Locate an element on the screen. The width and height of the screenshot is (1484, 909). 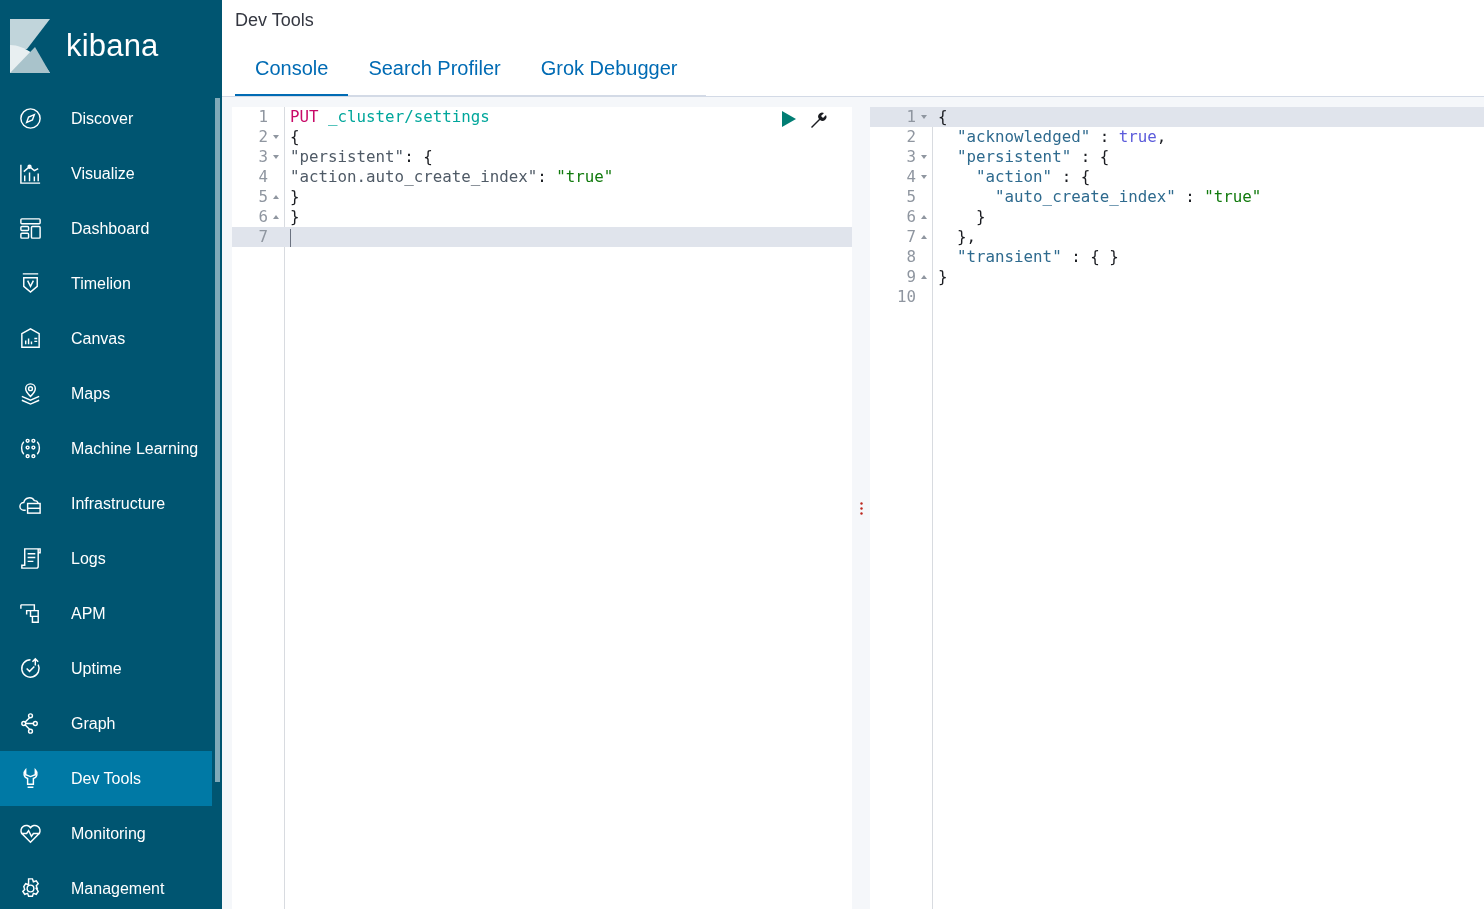
wrench-icon is located at coordinates (819, 120).